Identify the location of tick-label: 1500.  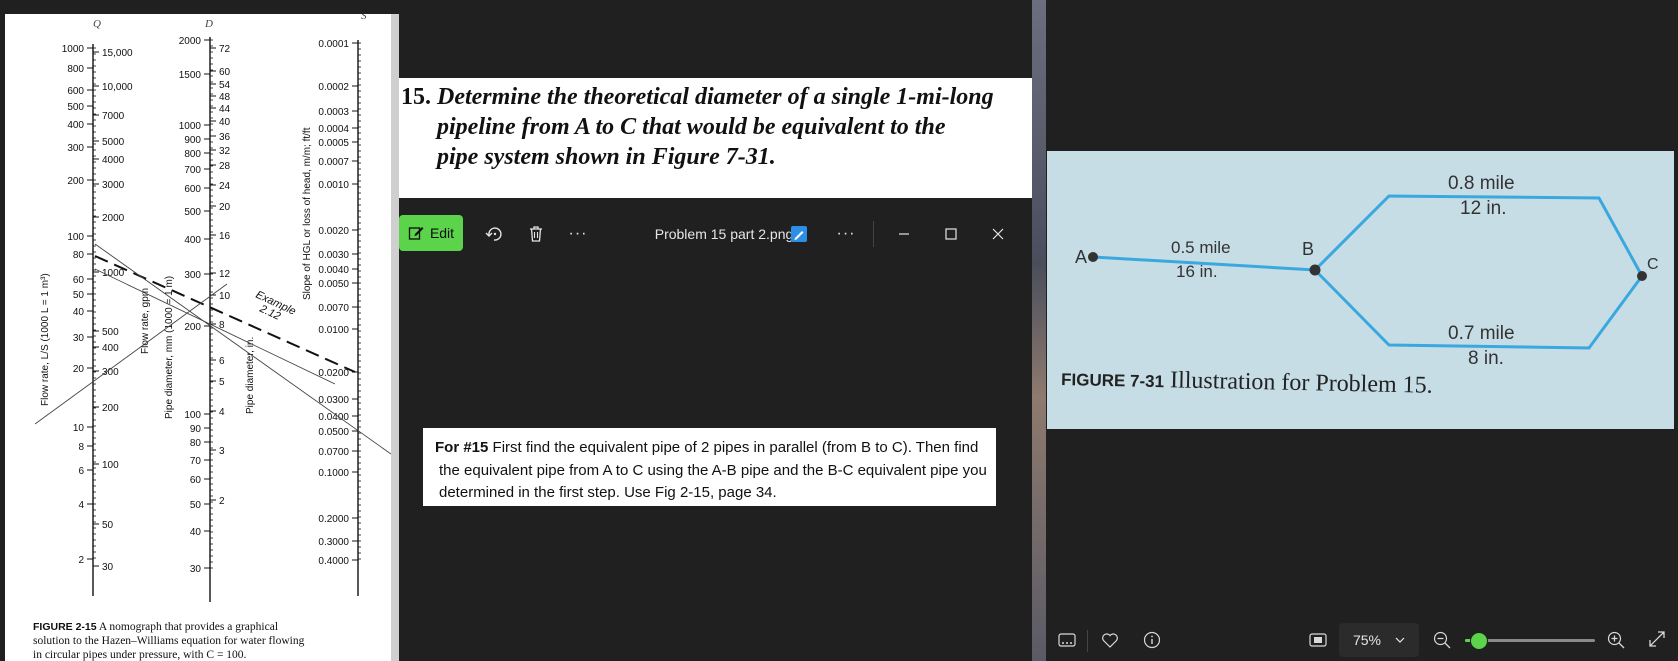
(190, 75).